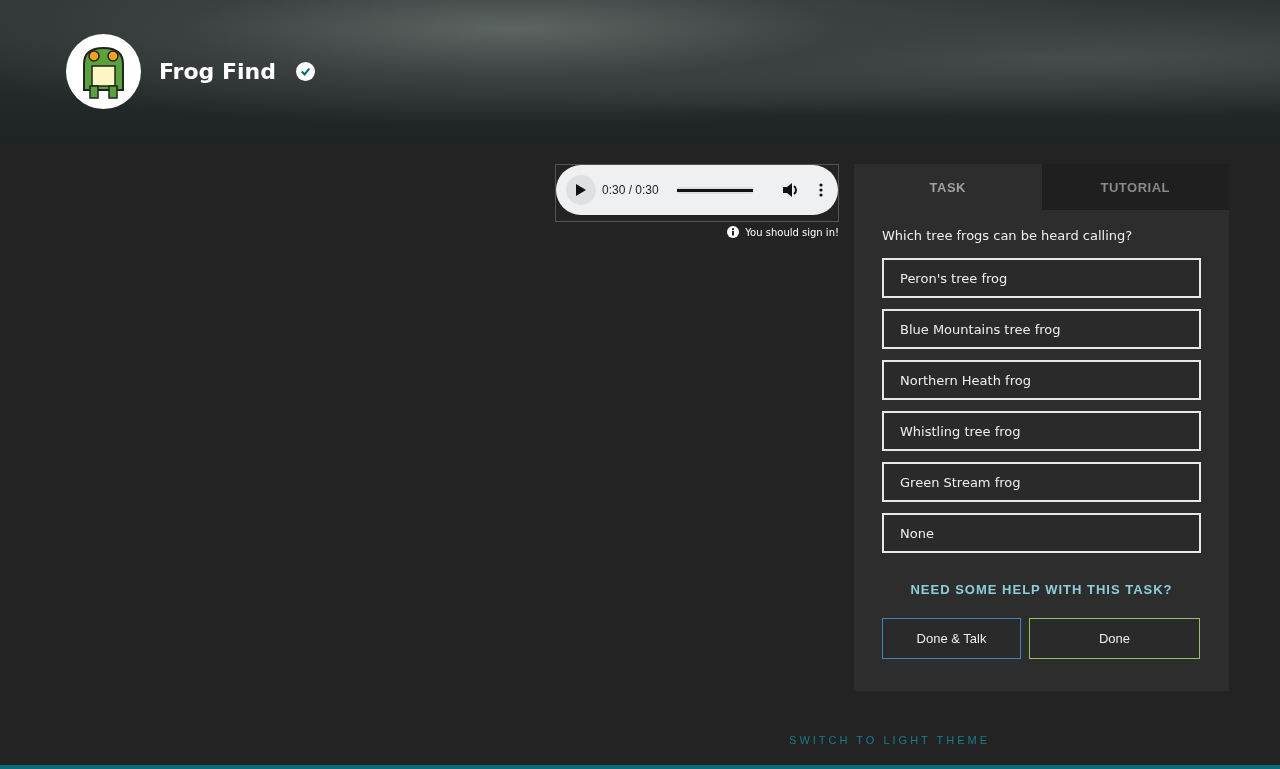 The image size is (1280, 769). Describe the element at coordinates (1041, 533) in the screenshot. I see `answer-option: None` at that location.